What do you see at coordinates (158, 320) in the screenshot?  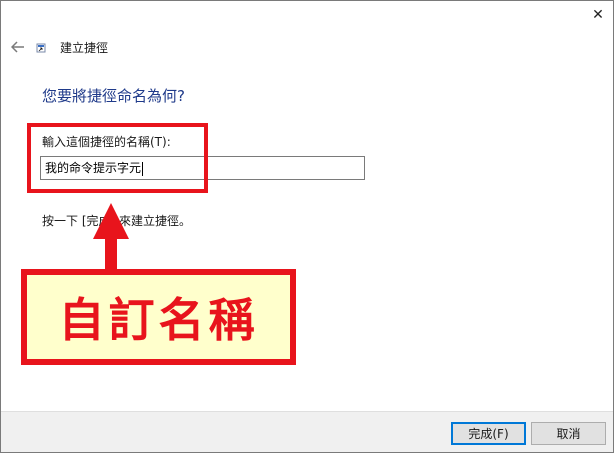 I see `callout-text: 自訂名稱` at bounding box center [158, 320].